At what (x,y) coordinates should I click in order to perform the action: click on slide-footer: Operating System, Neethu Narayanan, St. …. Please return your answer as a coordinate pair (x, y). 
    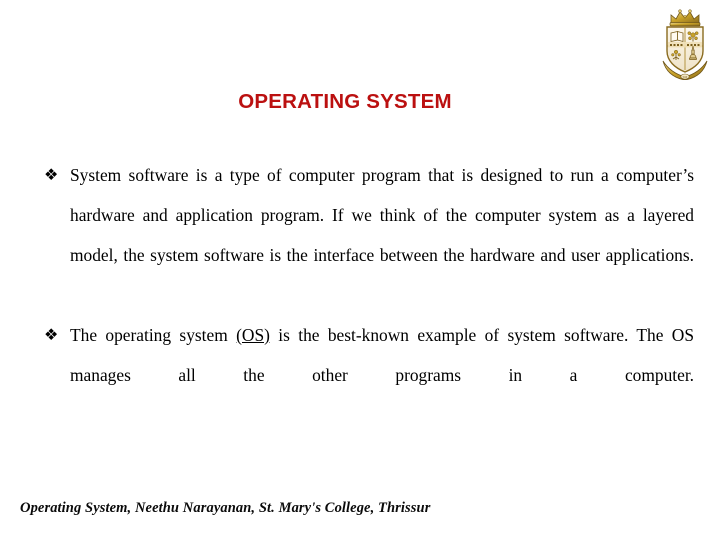
    Looking at the image, I should click on (225, 508).